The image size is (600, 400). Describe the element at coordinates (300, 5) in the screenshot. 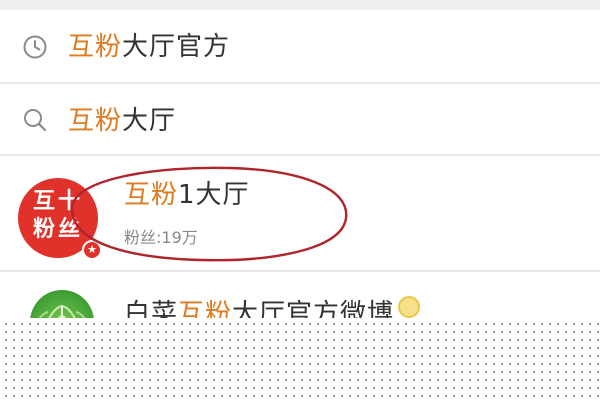

I see `top-strip` at that location.